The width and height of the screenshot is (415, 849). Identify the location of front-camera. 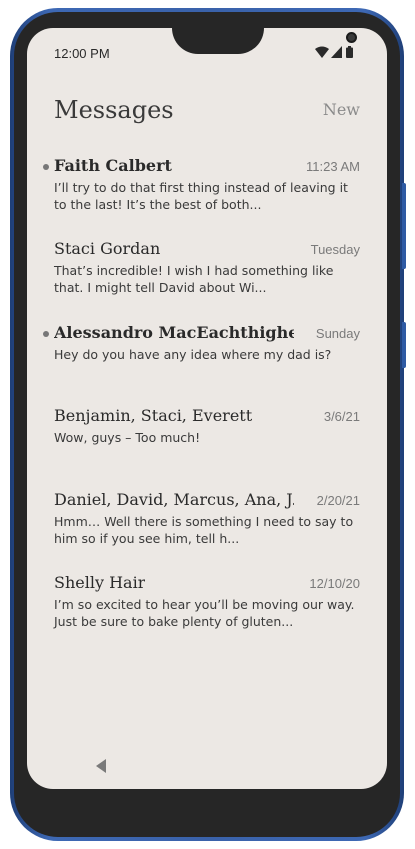
(351, 37).